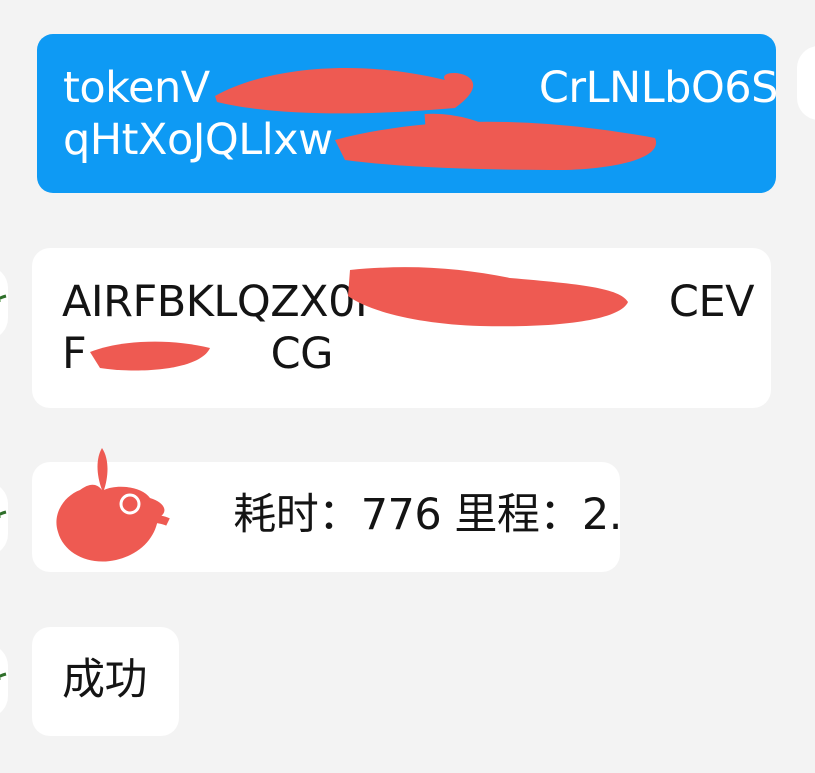 The height and width of the screenshot is (773, 815). Describe the element at coordinates (341, 515) in the screenshot. I see `message-text: 耗时：776 里程：2.1` at that location.